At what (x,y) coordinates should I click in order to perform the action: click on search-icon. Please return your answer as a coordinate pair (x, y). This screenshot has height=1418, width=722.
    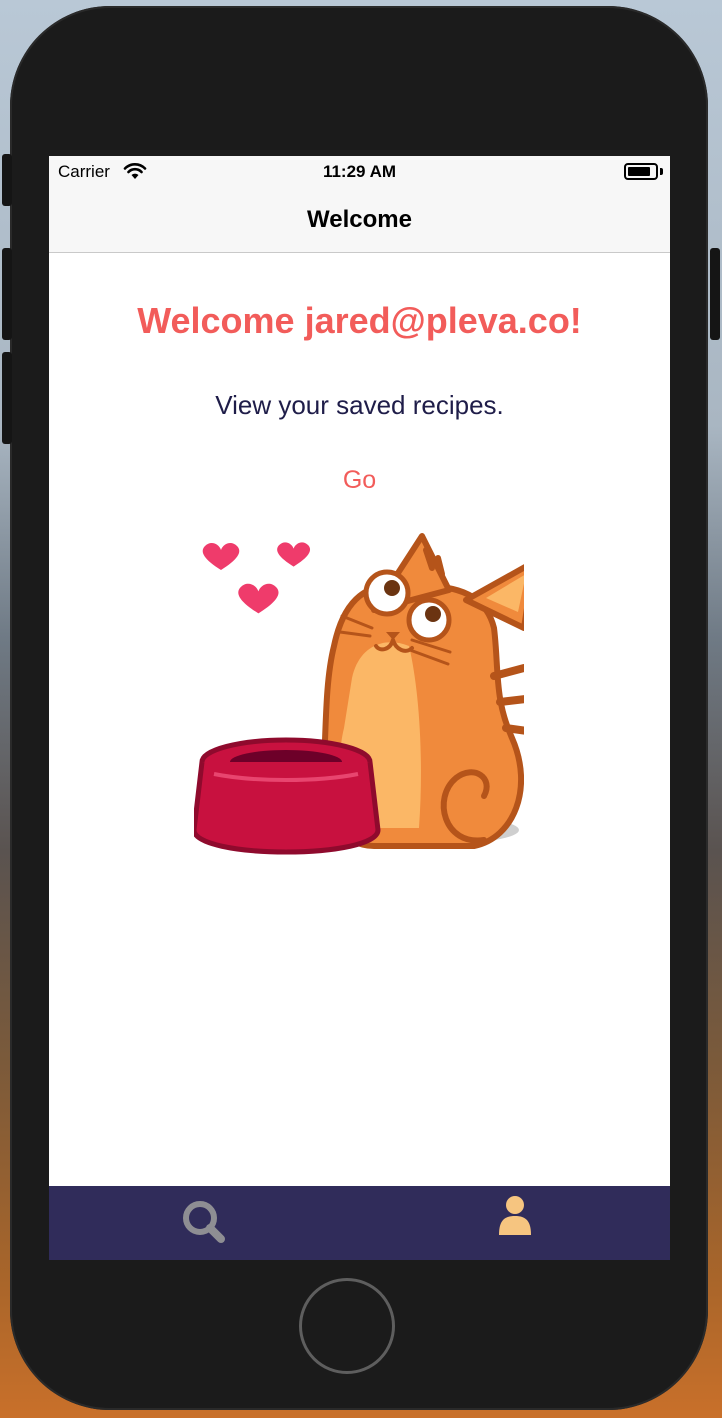
    Looking at the image, I should click on (204, 1222).